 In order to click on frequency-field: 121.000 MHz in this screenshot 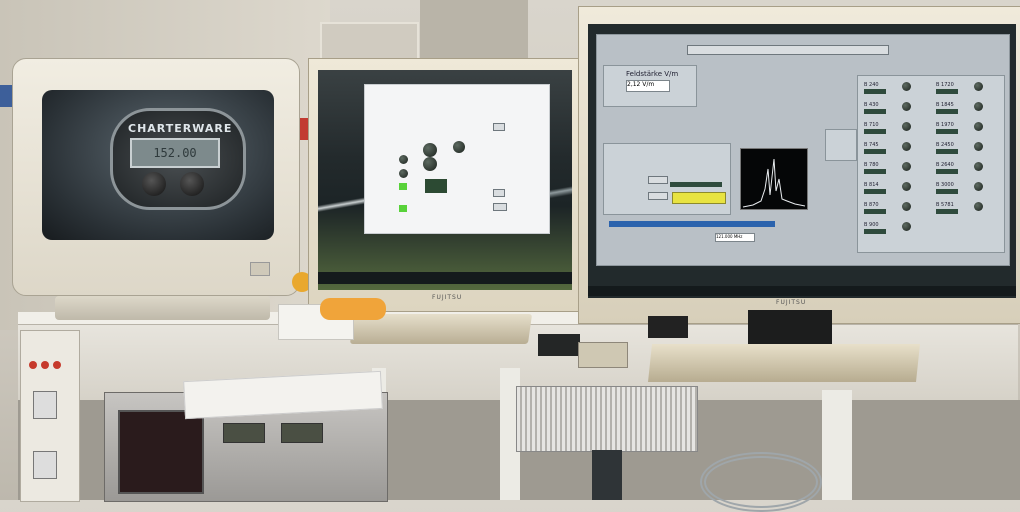, I will do `click(735, 237)`.